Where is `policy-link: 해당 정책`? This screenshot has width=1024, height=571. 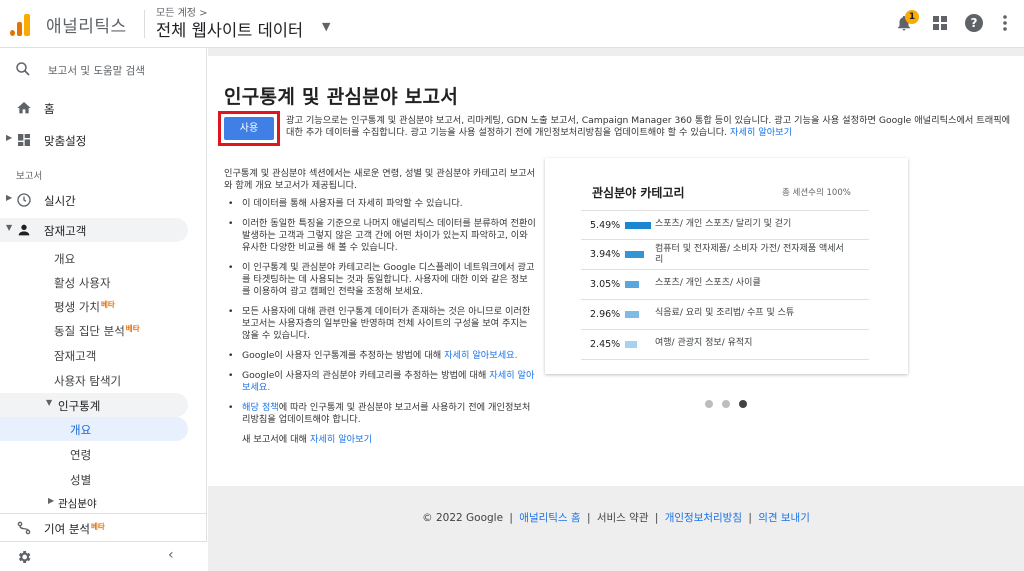 policy-link: 해당 정책 is located at coordinates (260, 407).